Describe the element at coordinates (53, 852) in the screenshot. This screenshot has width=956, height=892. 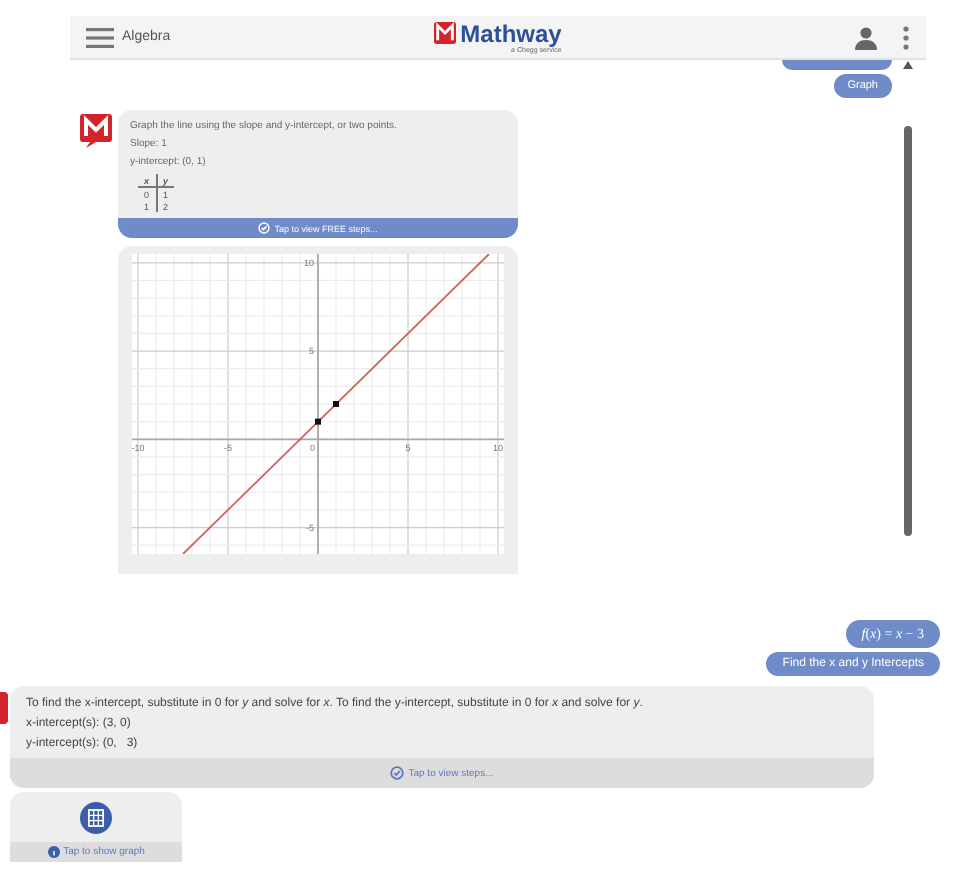
I see `info-icon` at that location.